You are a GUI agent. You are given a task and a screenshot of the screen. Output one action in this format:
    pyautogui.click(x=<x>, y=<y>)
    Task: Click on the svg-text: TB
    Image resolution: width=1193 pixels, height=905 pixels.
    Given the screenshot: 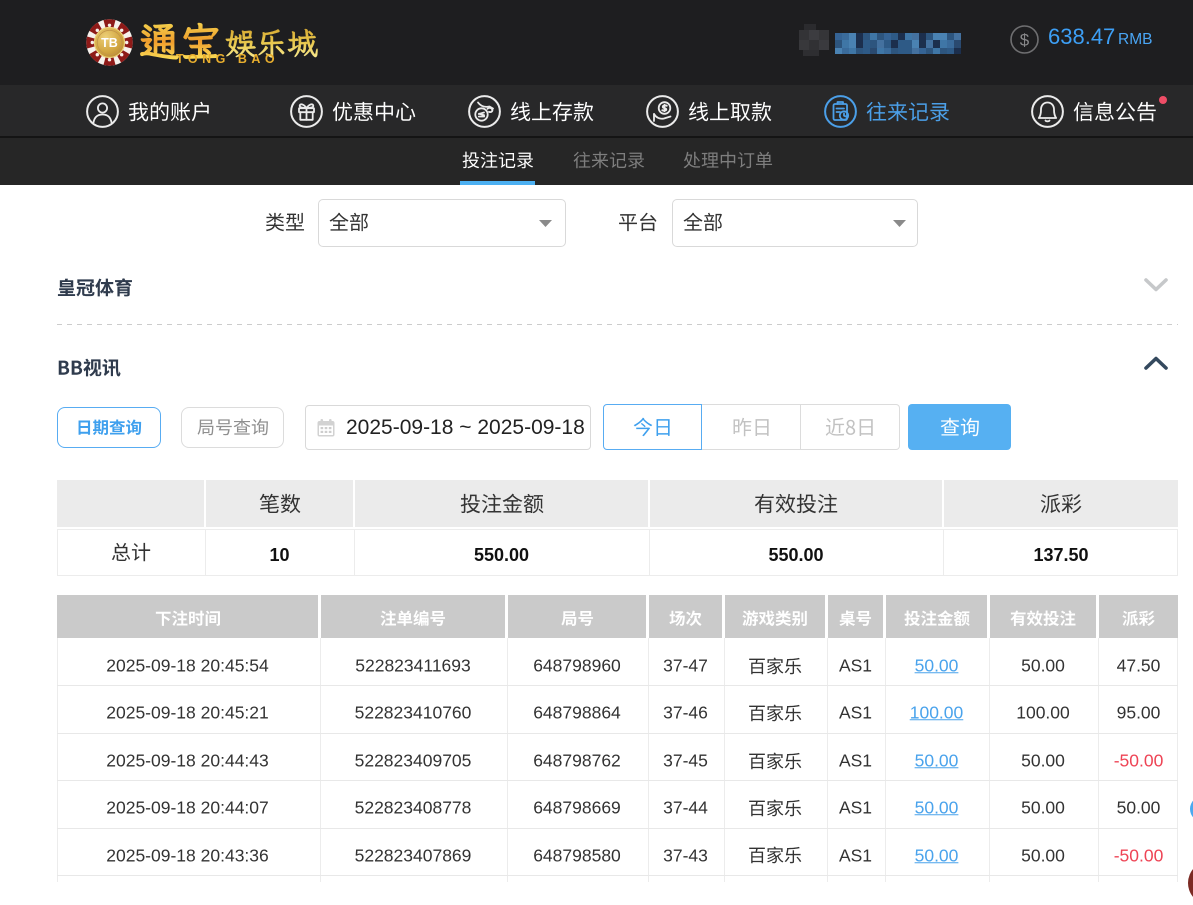 What is the action you would take?
    pyautogui.click(x=109, y=43)
    